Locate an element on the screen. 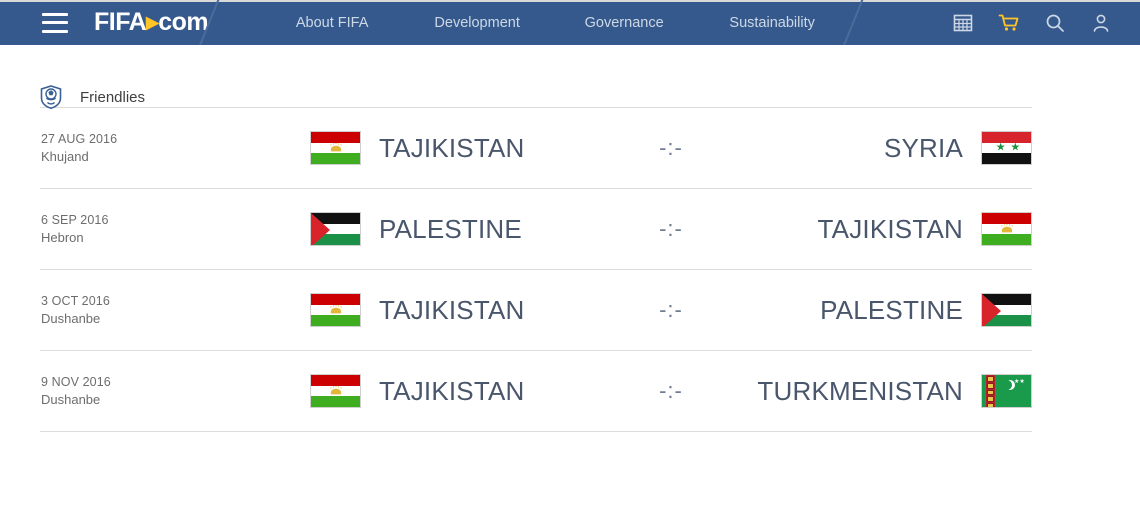 The image size is (1140, 508). section-title: Friendlies is located at coordinates (113, 97).